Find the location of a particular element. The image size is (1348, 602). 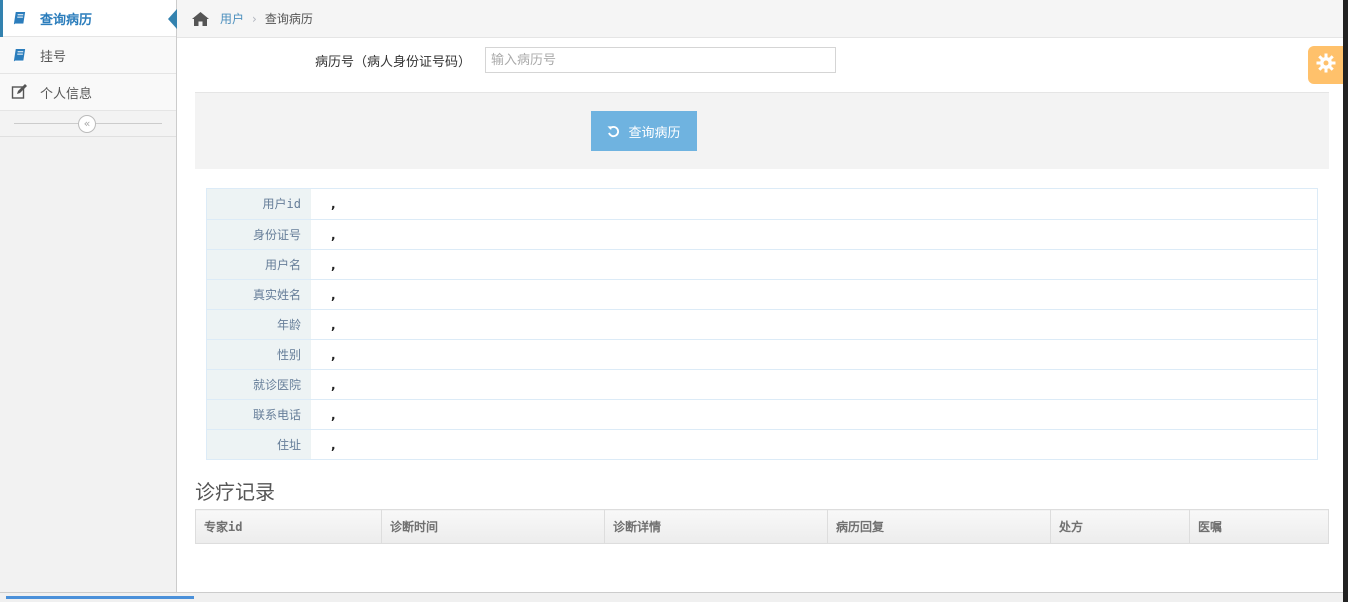

column-header: 病历回复 is located at coordinates (939, 526).